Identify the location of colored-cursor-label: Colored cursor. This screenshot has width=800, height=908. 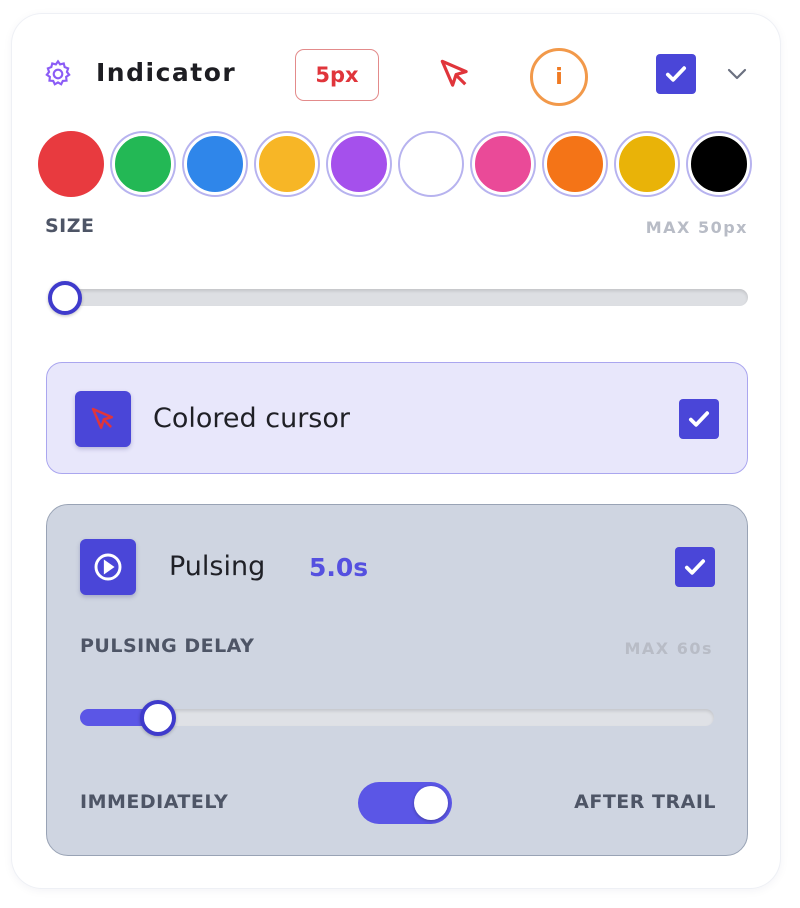
(251, 418).